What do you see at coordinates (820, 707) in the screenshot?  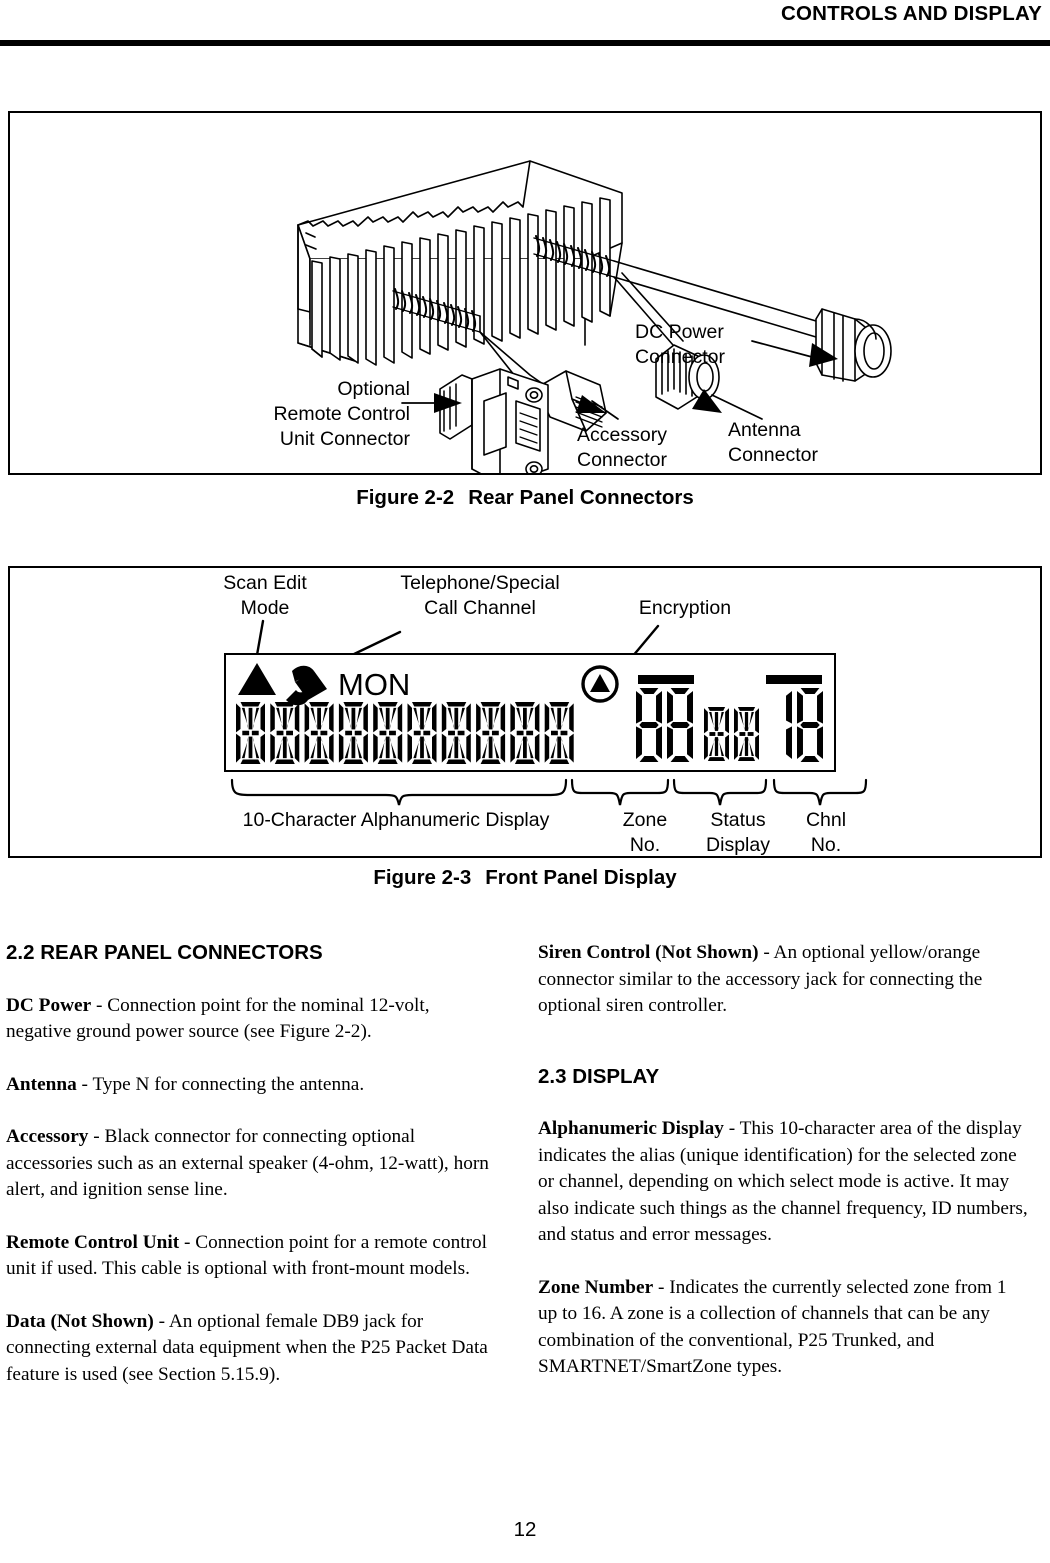 I see `segment-b` at bounding box center [820, 707].